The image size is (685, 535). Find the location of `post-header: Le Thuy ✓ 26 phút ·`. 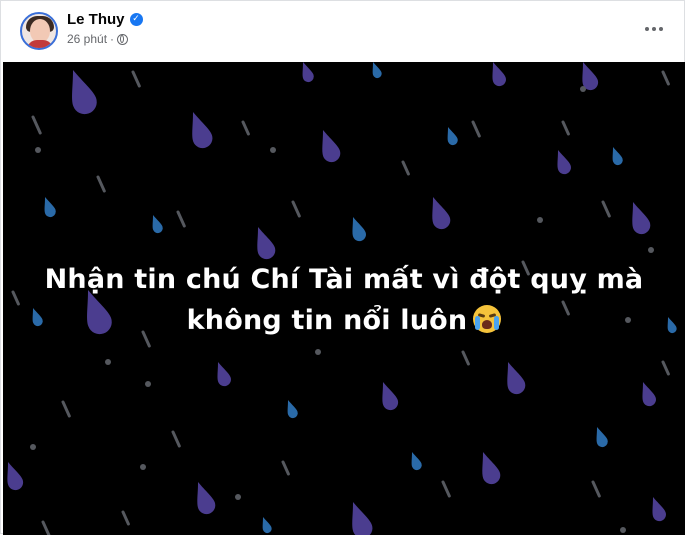

post-header: Le Thuy ✓ 26 phút · is located at coordinates (343, 32).